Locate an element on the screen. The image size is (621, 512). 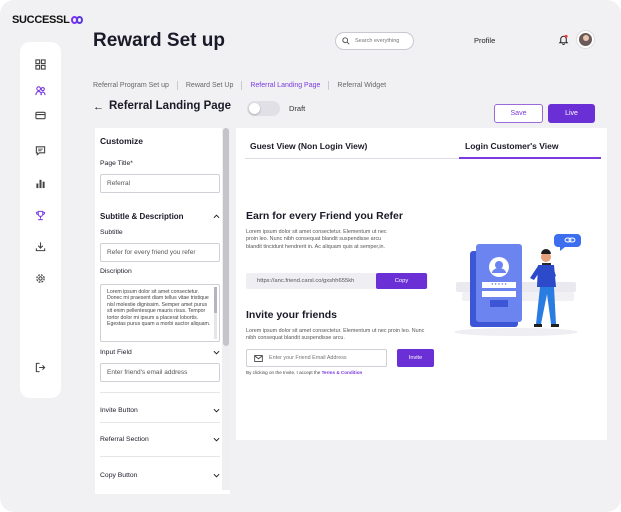
section-label: Subtitle & Description is located at coordinates (142, 216).